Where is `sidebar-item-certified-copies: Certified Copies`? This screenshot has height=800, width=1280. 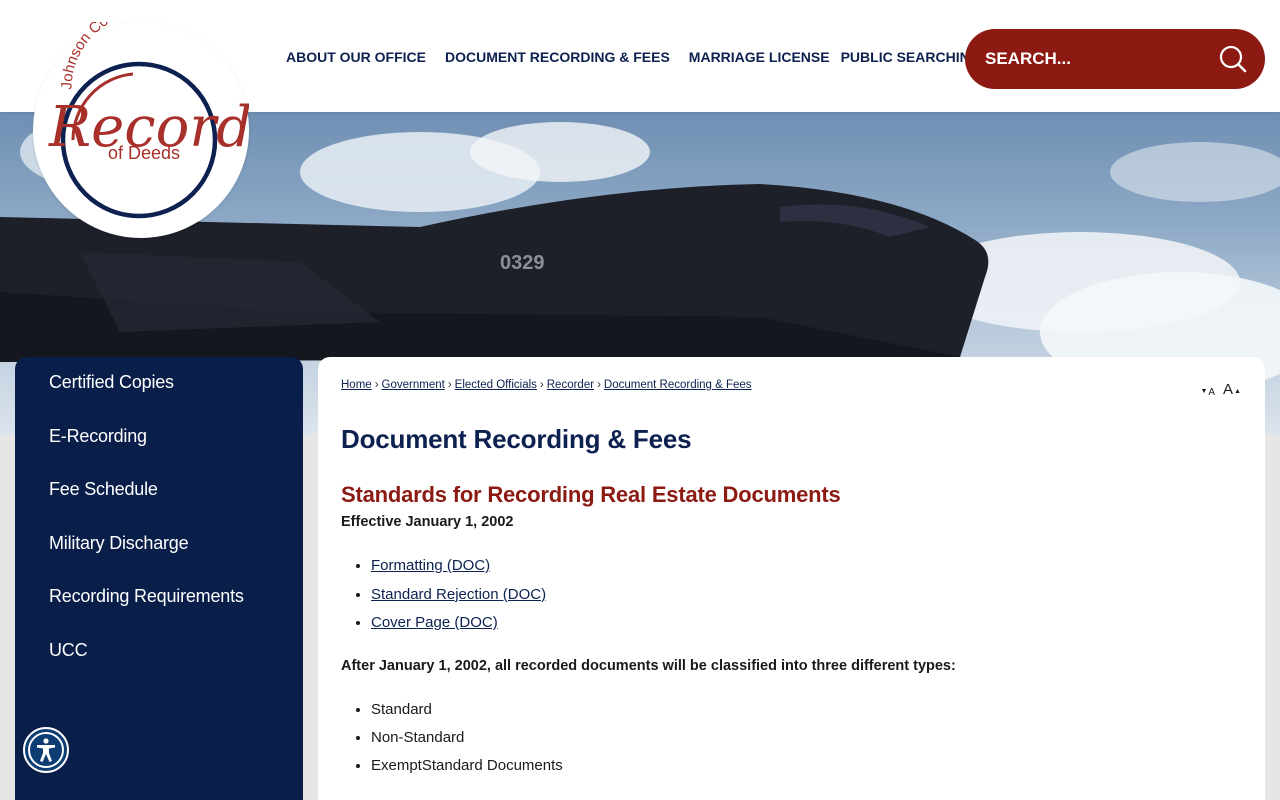
sidebar-item-certified-copies: Certified Copies is located at coordinates (159, 394).